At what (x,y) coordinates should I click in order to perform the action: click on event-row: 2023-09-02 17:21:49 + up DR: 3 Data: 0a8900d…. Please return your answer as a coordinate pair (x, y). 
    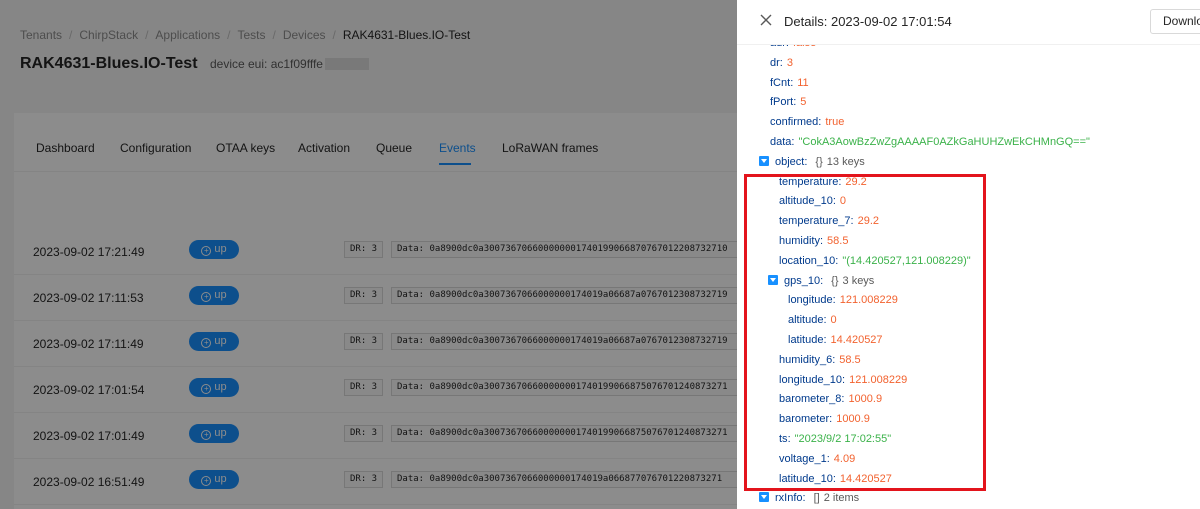
    Looking at the image, I should click on (384, 252).